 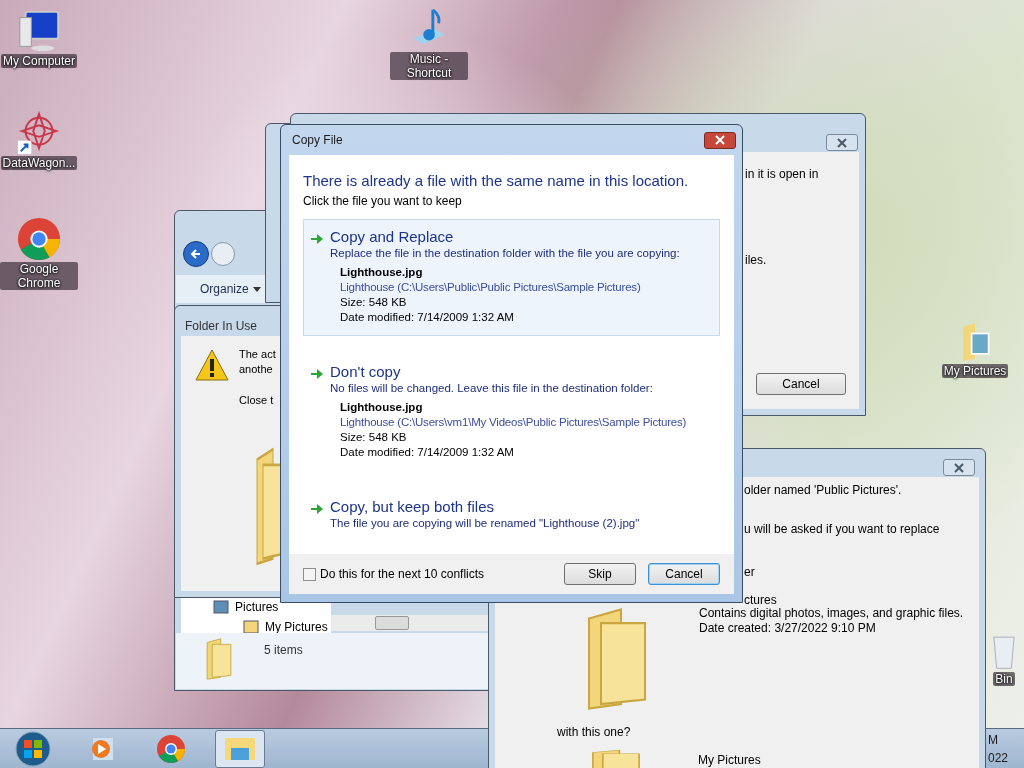 I want to click on computer-icon, so click(x=39, y=31).